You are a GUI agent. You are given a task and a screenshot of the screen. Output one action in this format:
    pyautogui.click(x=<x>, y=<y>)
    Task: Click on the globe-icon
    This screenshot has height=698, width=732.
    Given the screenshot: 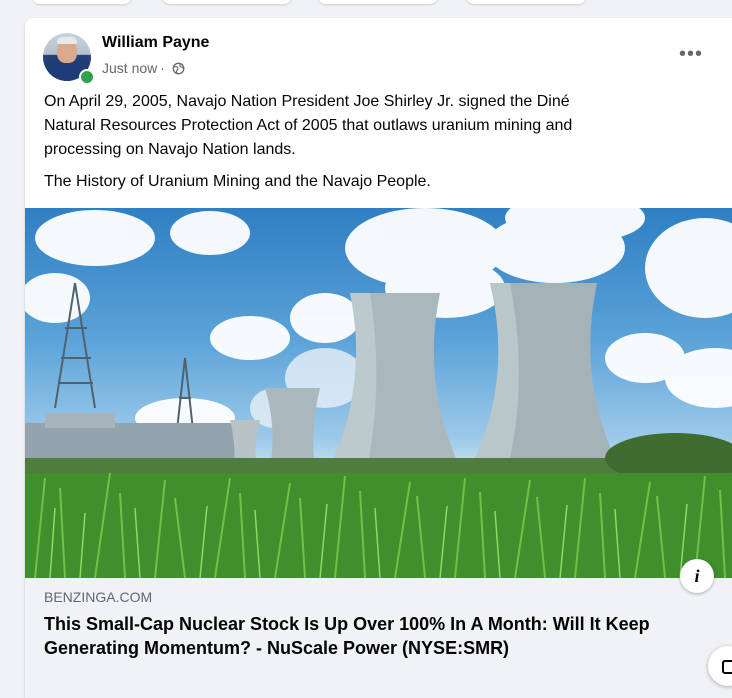 What is the action you would take?
    pyautogui.click(x=178, y=68)
    